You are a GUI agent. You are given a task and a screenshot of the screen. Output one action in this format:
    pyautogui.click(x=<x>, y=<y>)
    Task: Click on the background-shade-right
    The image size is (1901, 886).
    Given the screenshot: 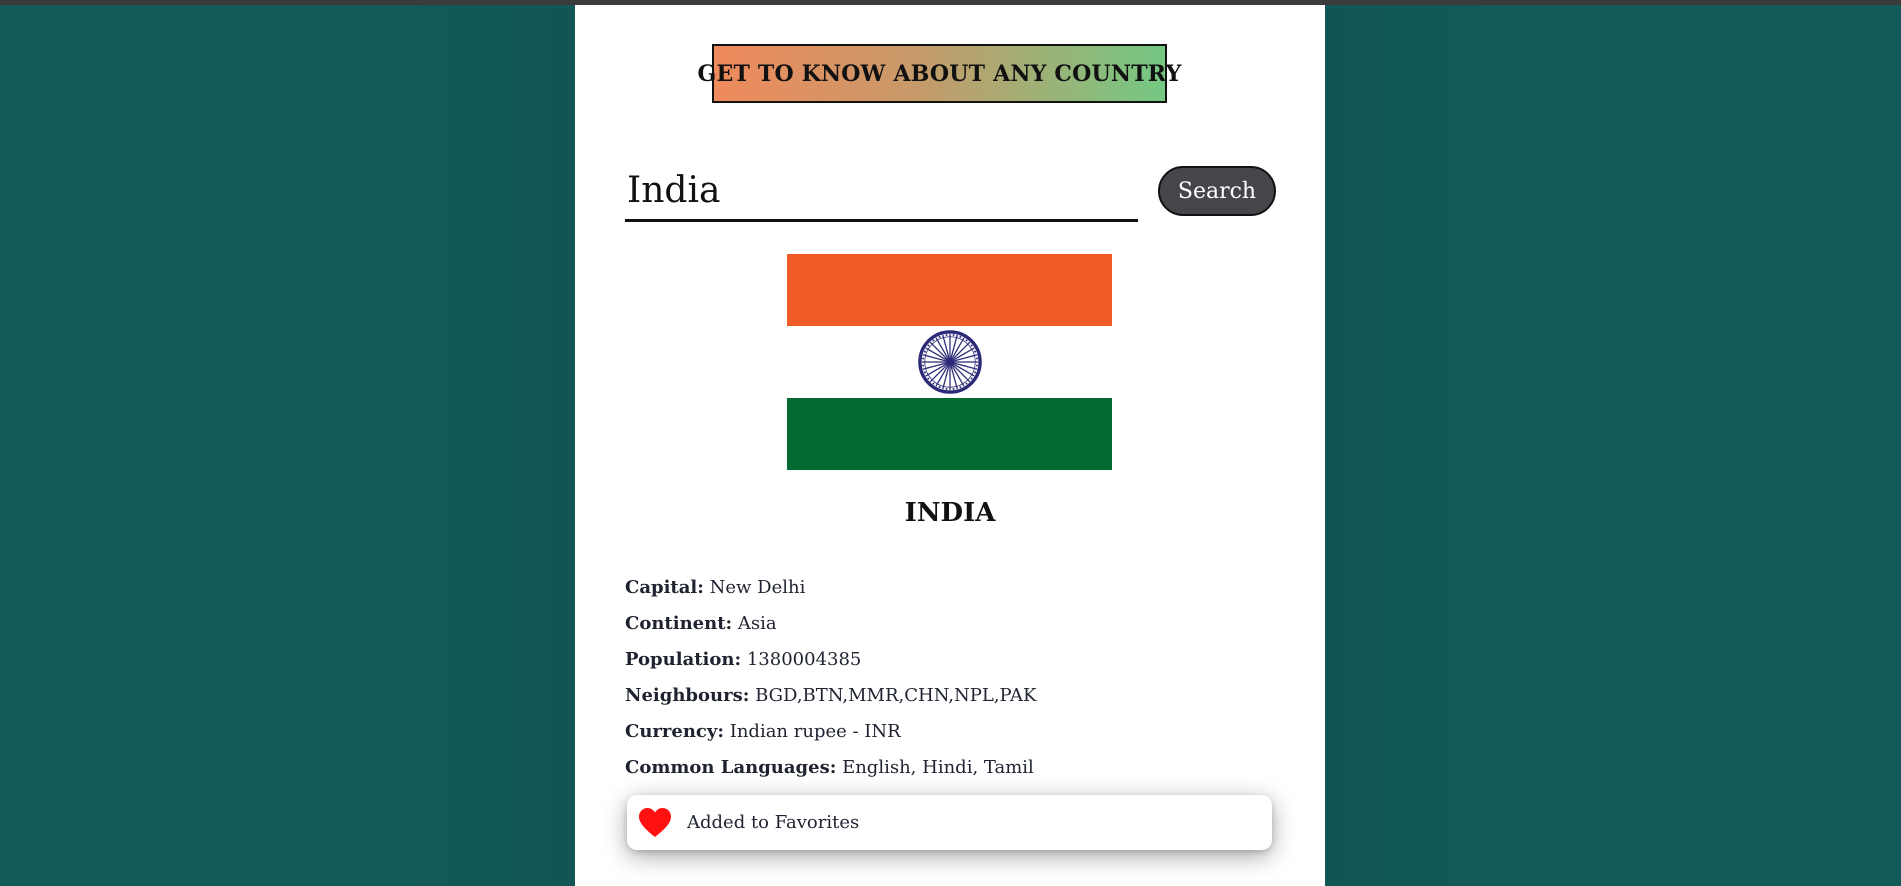 What is the action you would take?
    pyautogui.click(x=1412, y=445)
    